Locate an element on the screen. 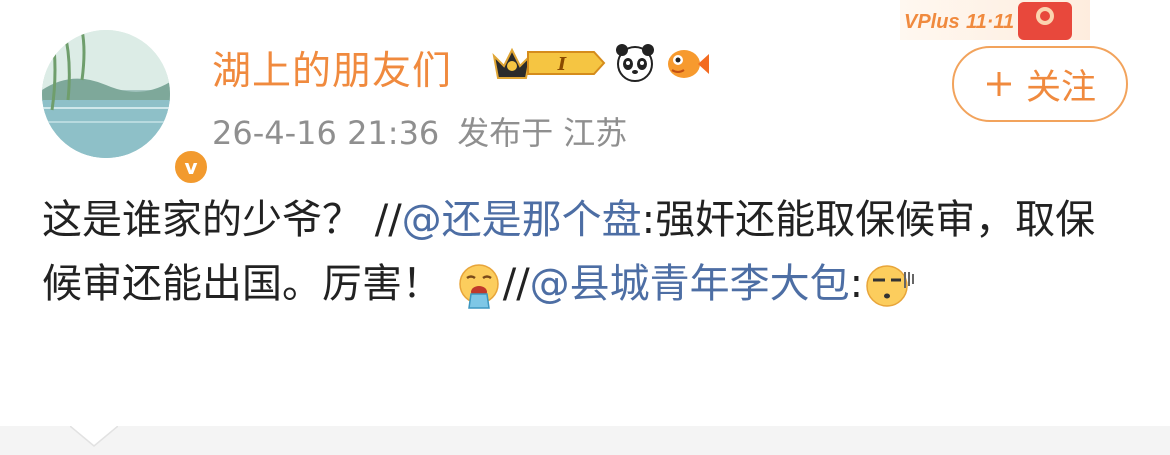 This screenshot has width=1170, height=455. follow-button: 关注 is located at coordinates (1040, 84).